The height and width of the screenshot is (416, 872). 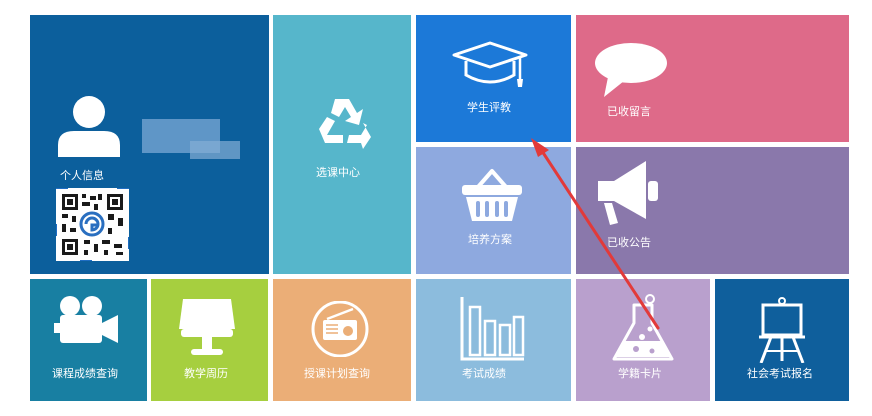 What do you see at coordinates (340, 329) in the screenshot?
I see `radio-icon` at bounding box center [340, 329].